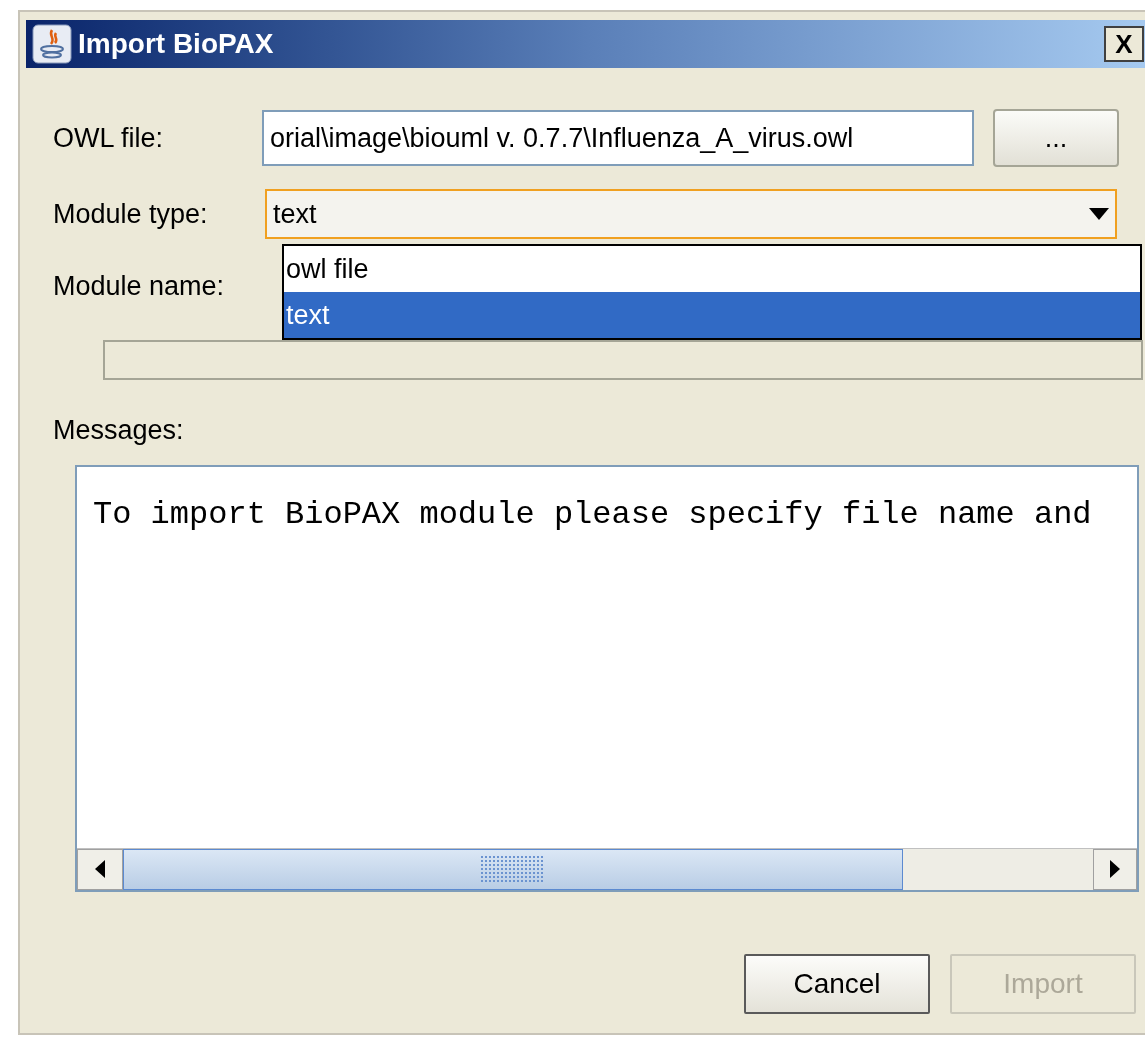 This screenshot has height=1050, width=1145. What do you see at coordinates (618, 138) in the screenshot?
I see `file-path-field: orial\image\biouml v. 0.7.7\Influenza_A_virus.owl` at bounding box center [618, 138].